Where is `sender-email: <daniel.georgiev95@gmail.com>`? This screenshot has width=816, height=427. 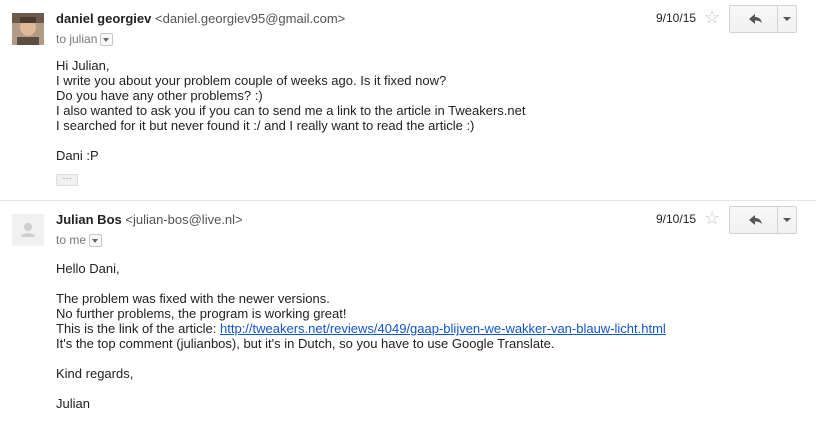
sender-email: <daniel.georgiev95@gmail.com> is located at coordinates (250, 18).